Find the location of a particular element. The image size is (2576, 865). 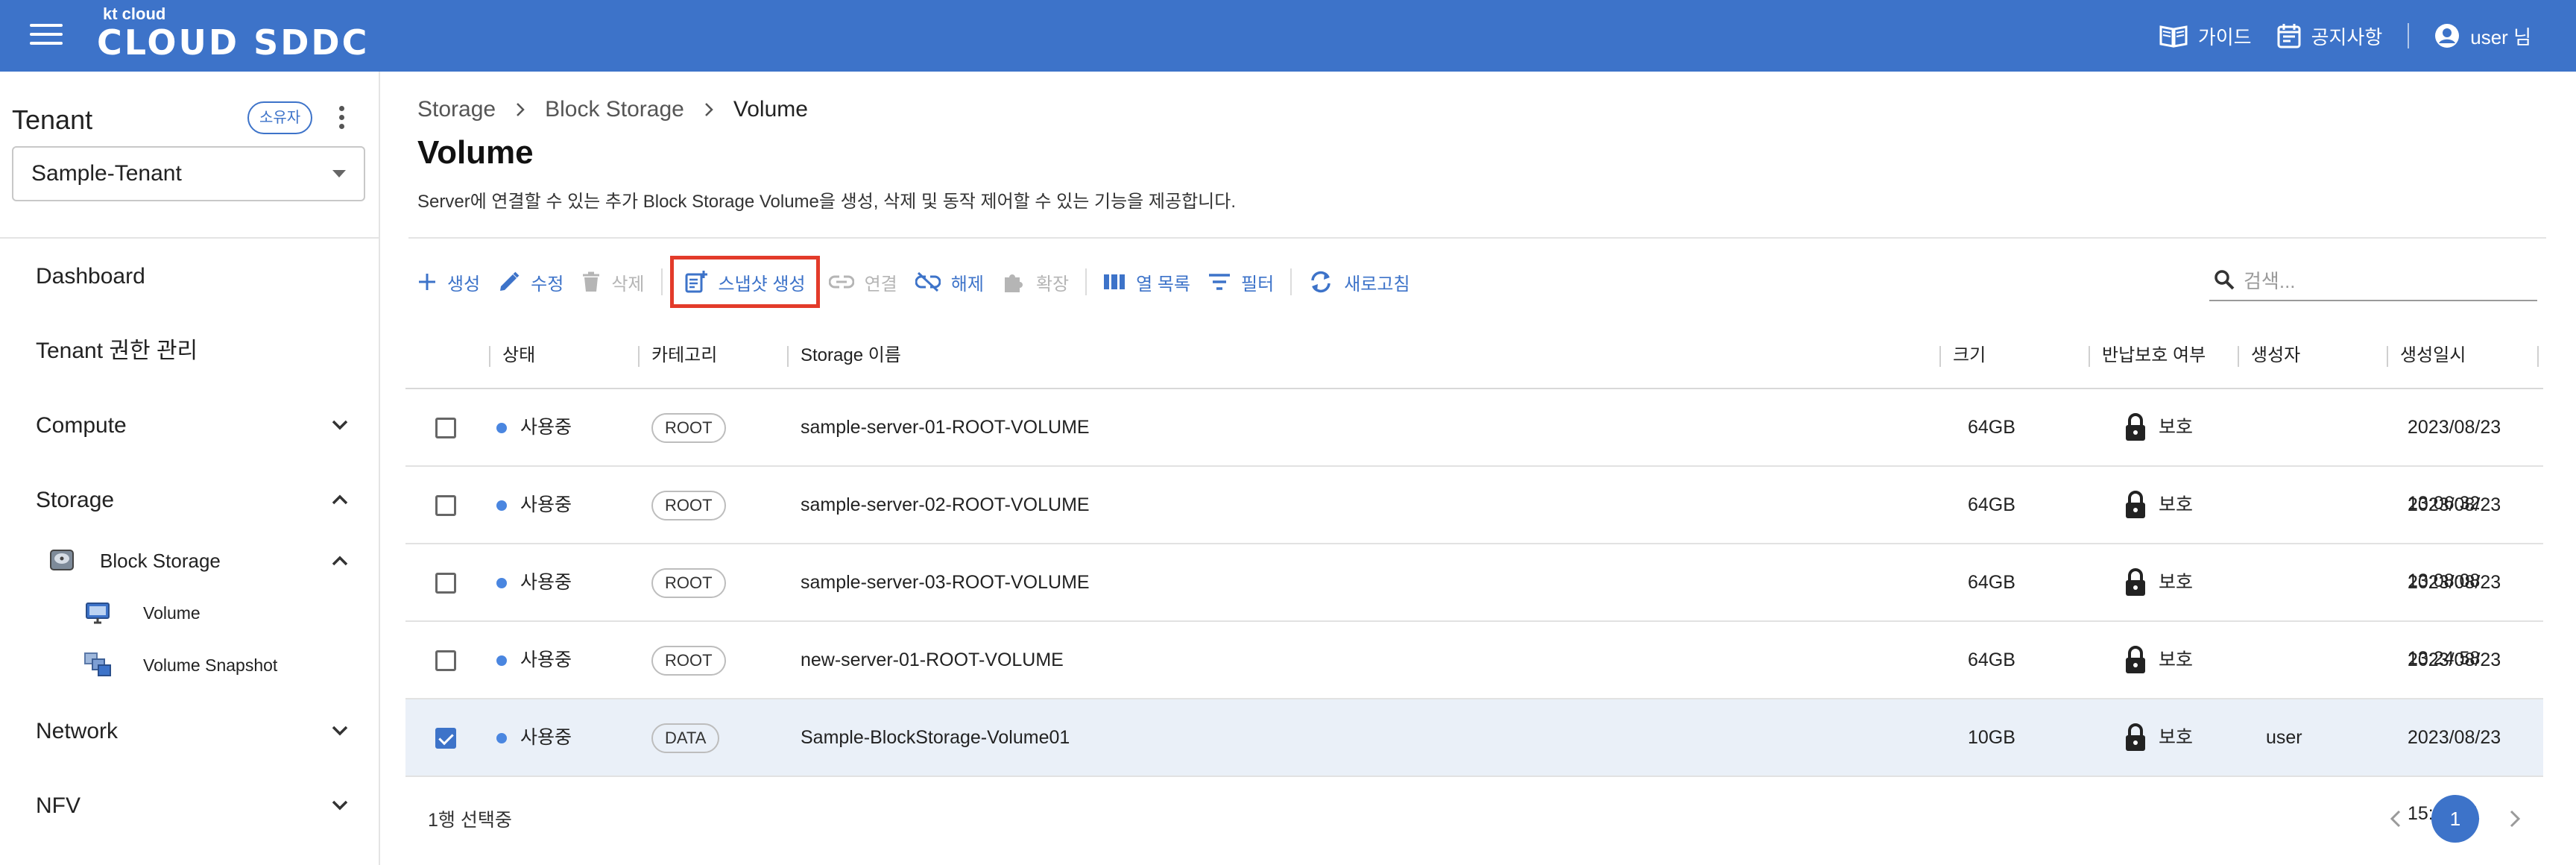

logo-kt-cloud: kt cloud is located at coordinates (134, 13).